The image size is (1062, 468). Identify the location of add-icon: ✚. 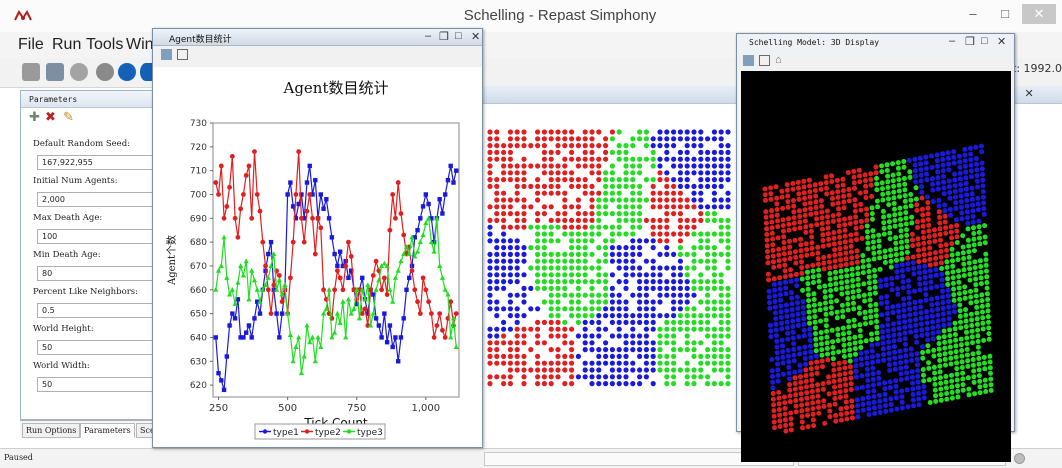
(34, 117).